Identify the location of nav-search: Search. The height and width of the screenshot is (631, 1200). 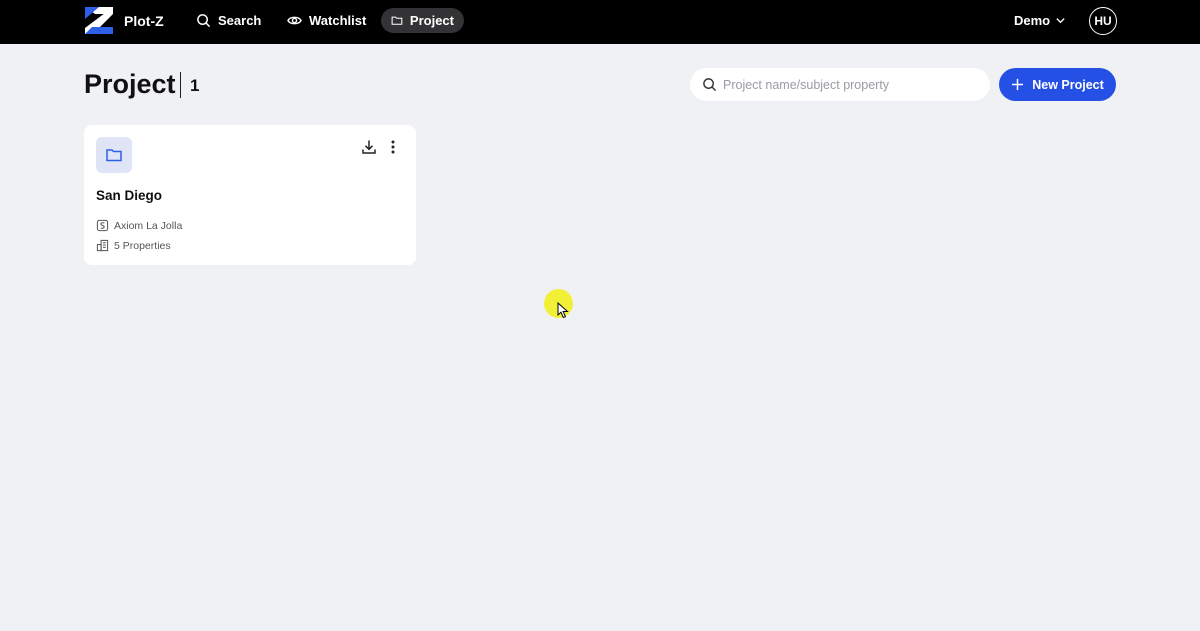
(228, 20).